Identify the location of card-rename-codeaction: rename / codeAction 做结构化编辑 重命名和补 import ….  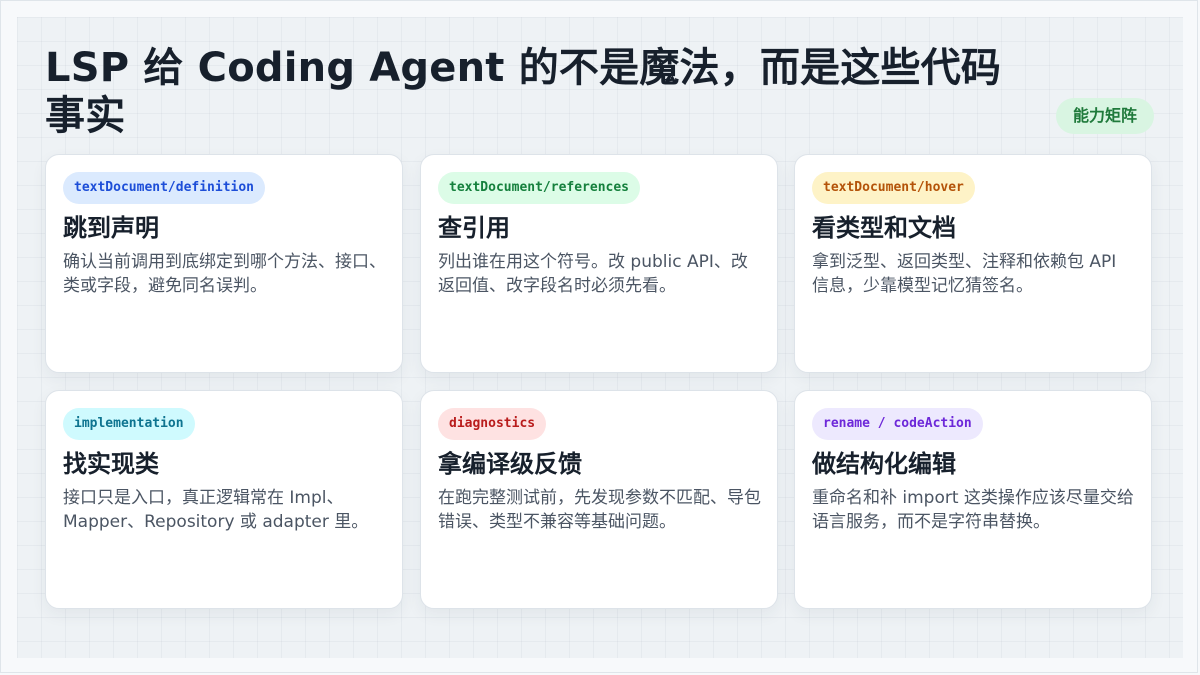
(973, 499).